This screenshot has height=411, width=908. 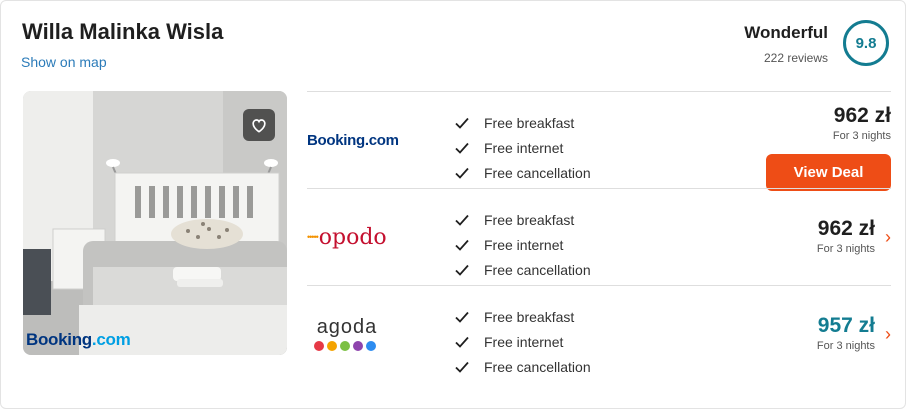 I want to click on provider-logo-booking: Booking.com, so click(x=353, y=140).